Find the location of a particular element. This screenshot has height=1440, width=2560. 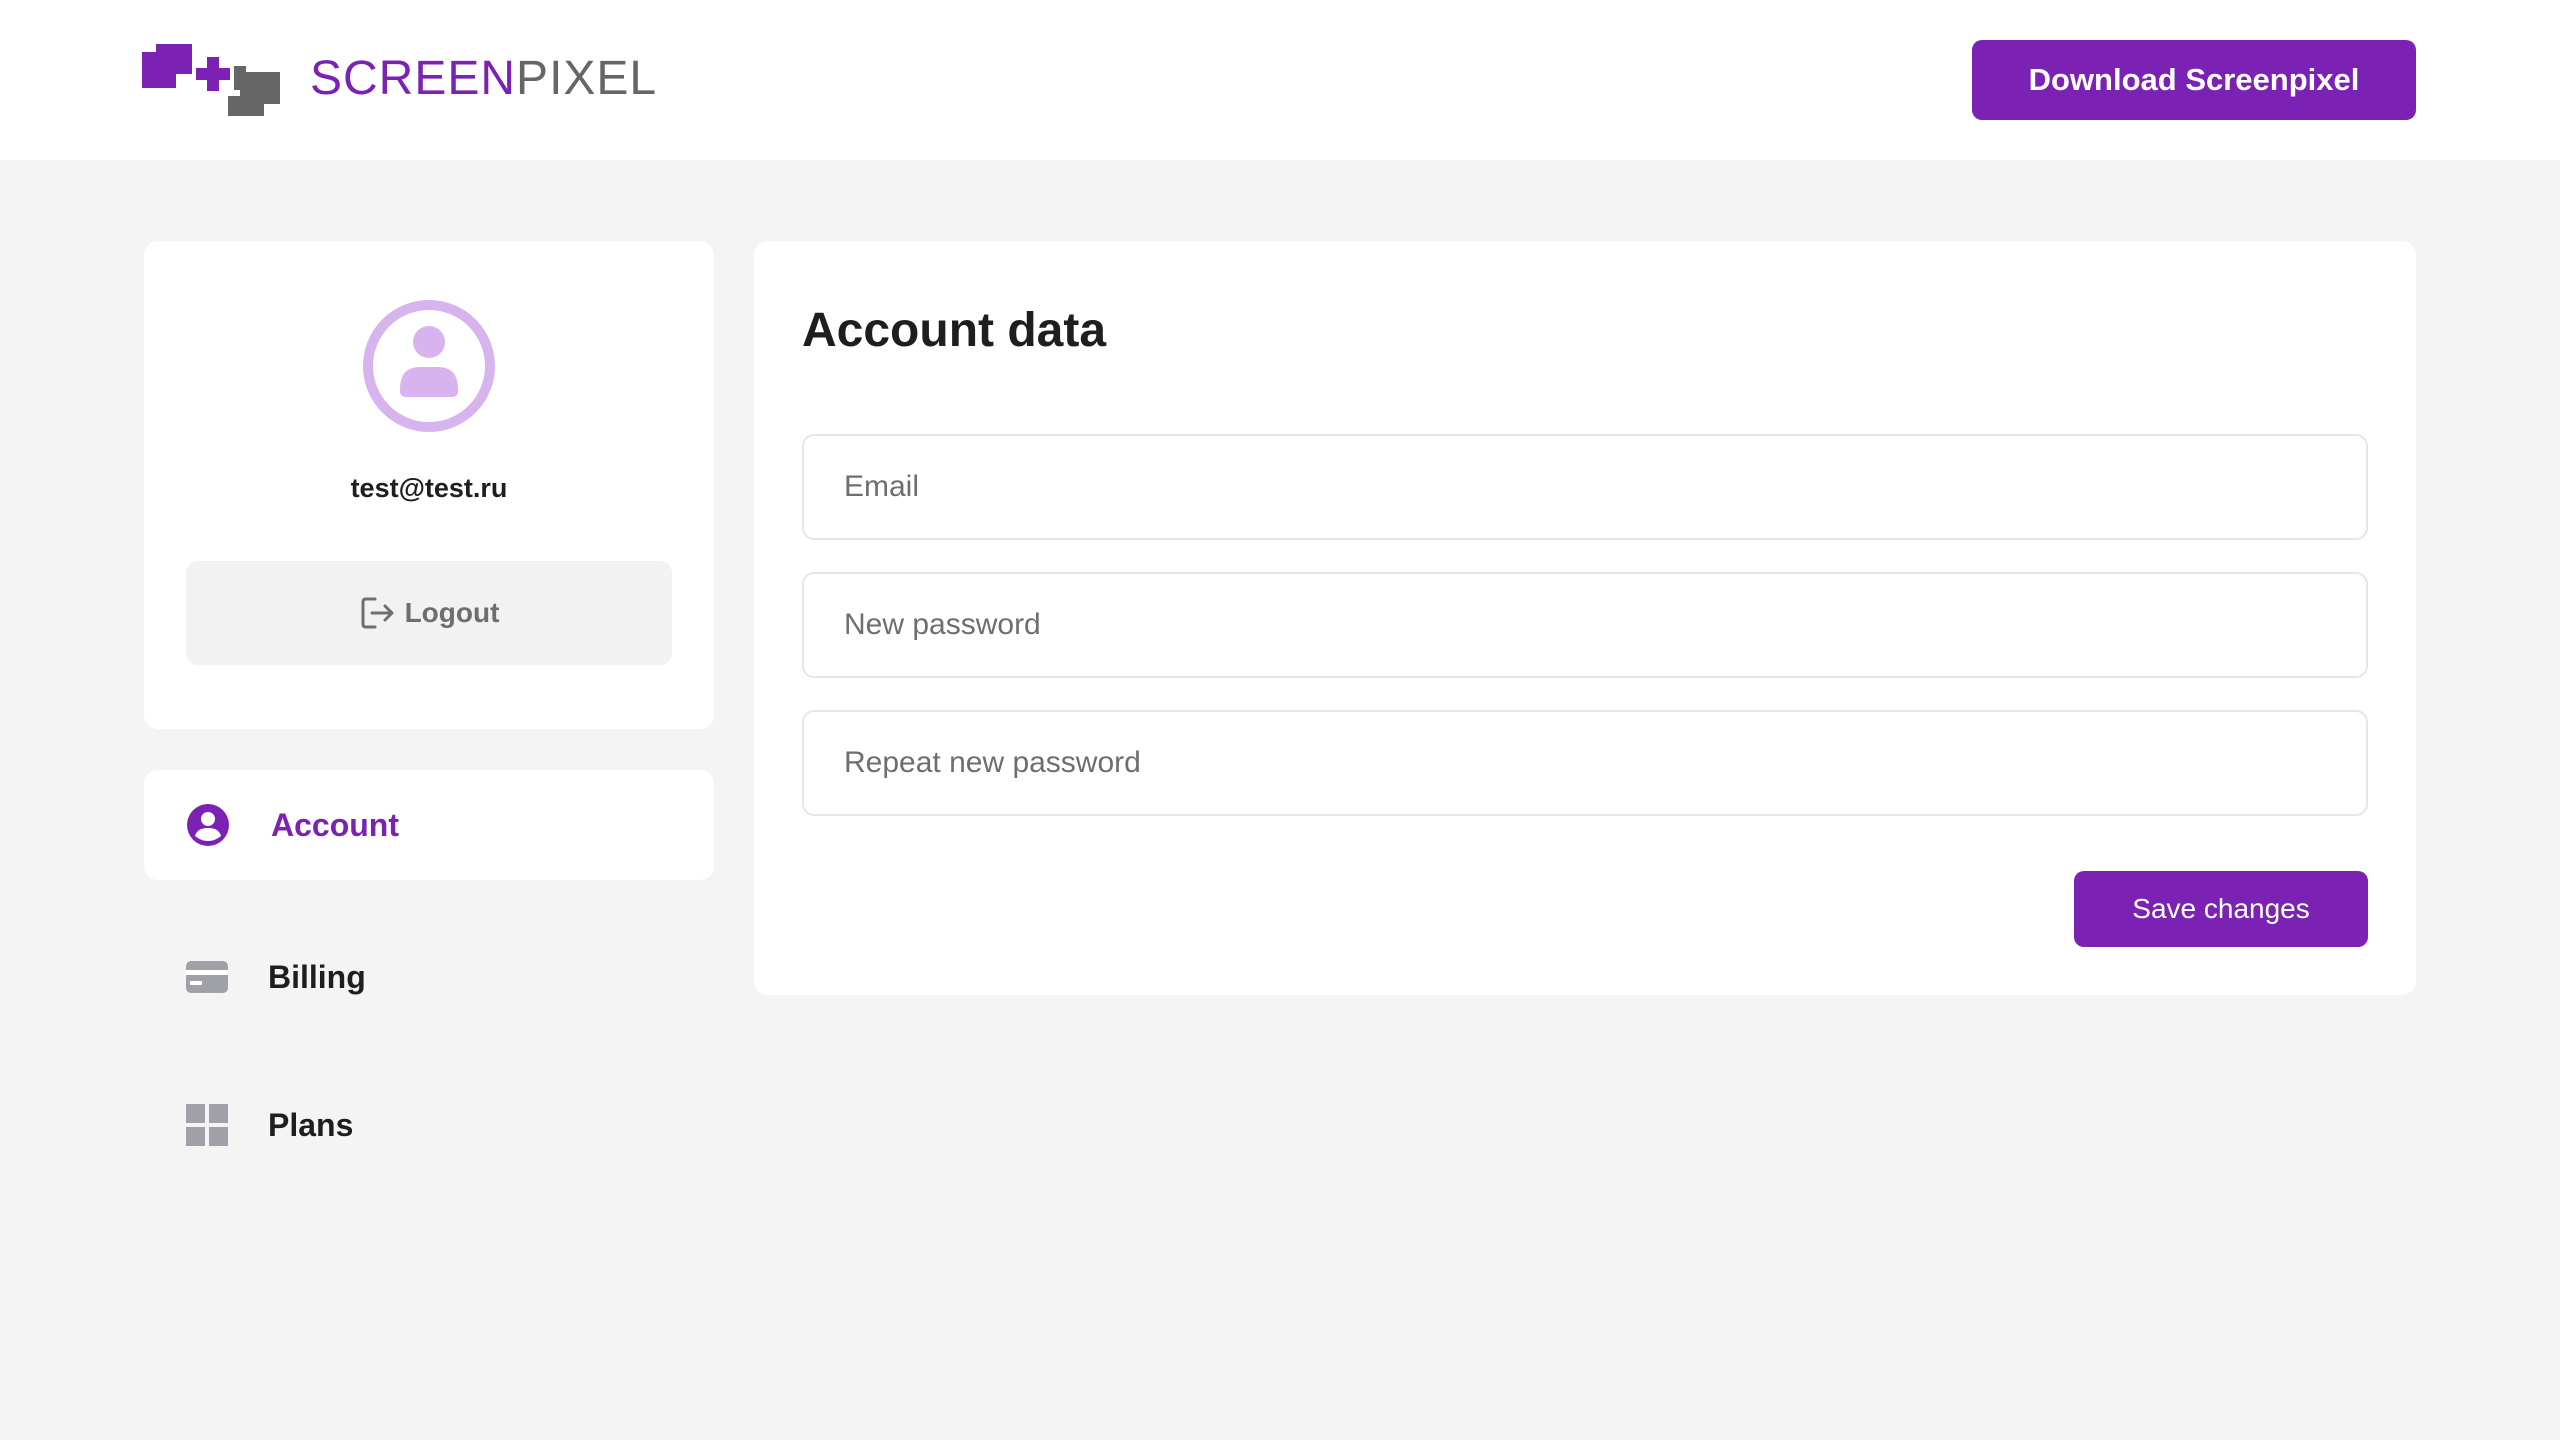

screenpixel-logo-icon is located at coordinates (211, 80).